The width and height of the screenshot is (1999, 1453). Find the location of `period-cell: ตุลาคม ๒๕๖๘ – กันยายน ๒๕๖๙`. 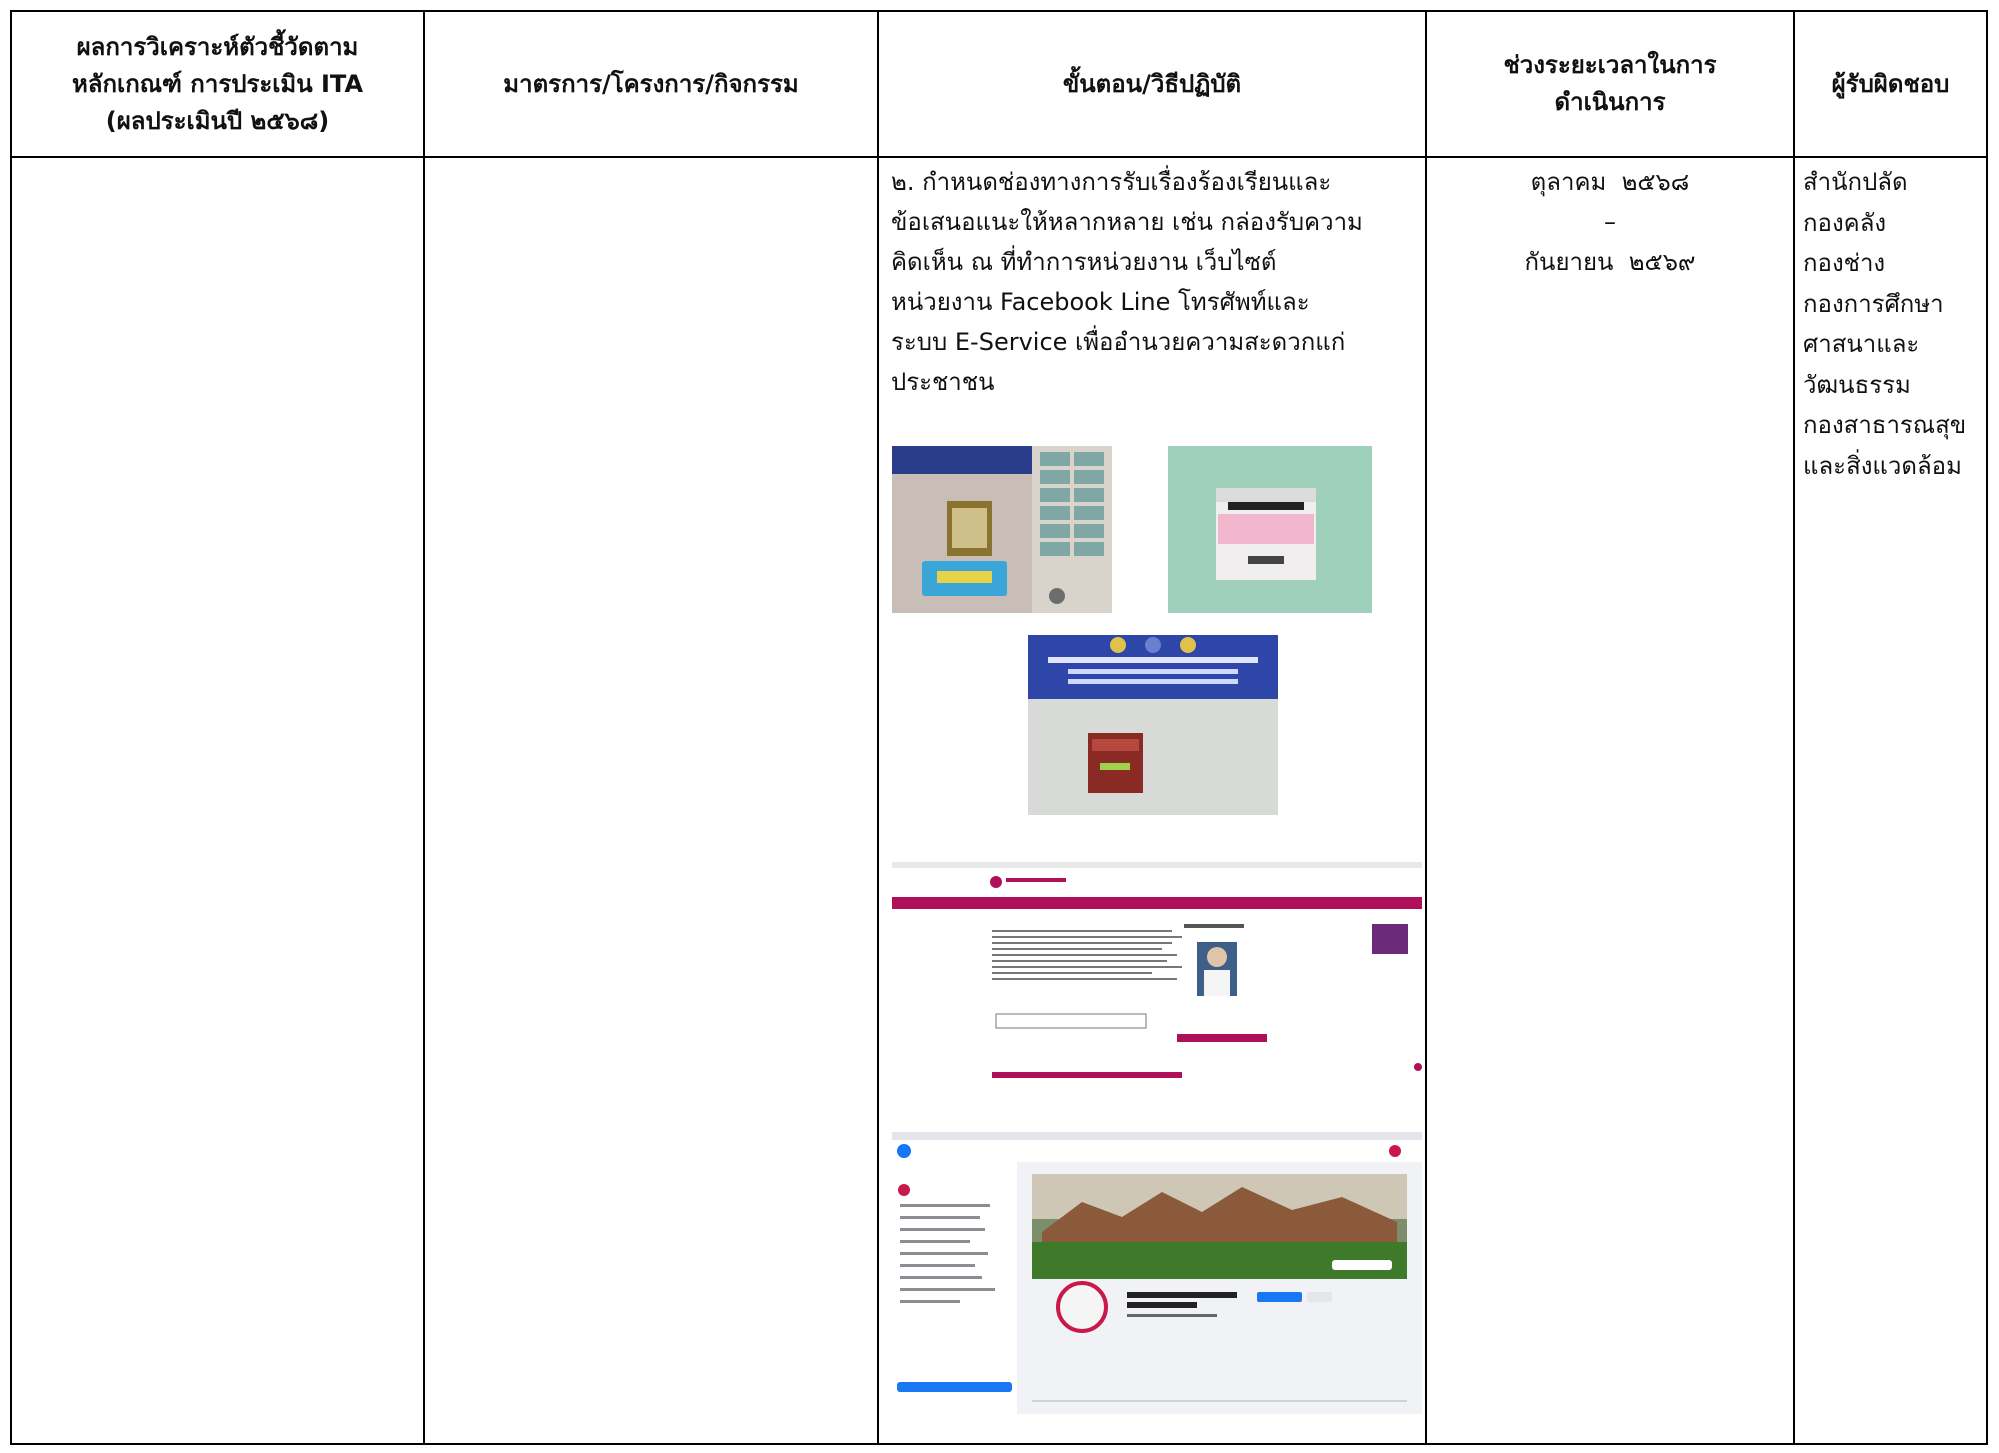

period-cell: ตุลาคม ๒๕๖๘ – กันยายน ๒๕๖๙ is located at coordinates (1610, 222).